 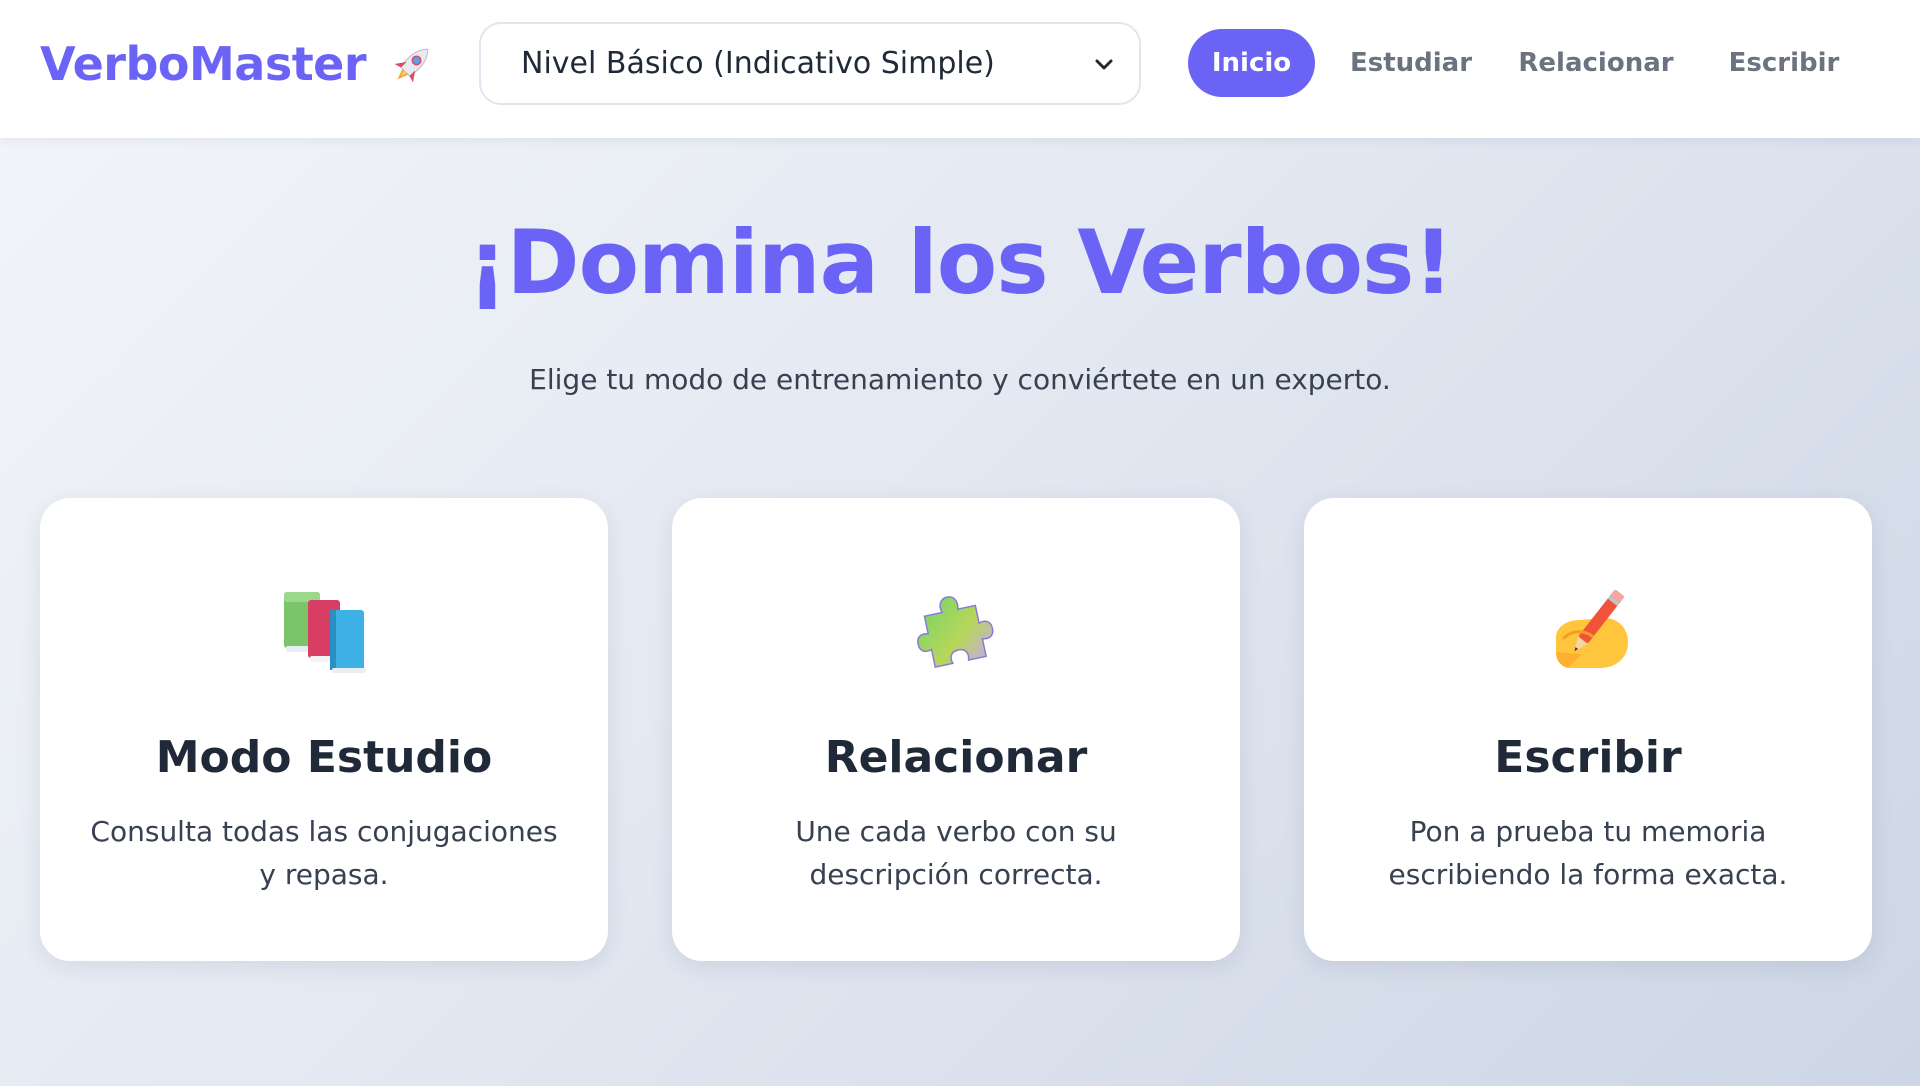 What do you see at coordinates (960, 262) in the screenshot?
I see `page-title: ¡Domina los Verbos!` at bounding box center [960, 262].